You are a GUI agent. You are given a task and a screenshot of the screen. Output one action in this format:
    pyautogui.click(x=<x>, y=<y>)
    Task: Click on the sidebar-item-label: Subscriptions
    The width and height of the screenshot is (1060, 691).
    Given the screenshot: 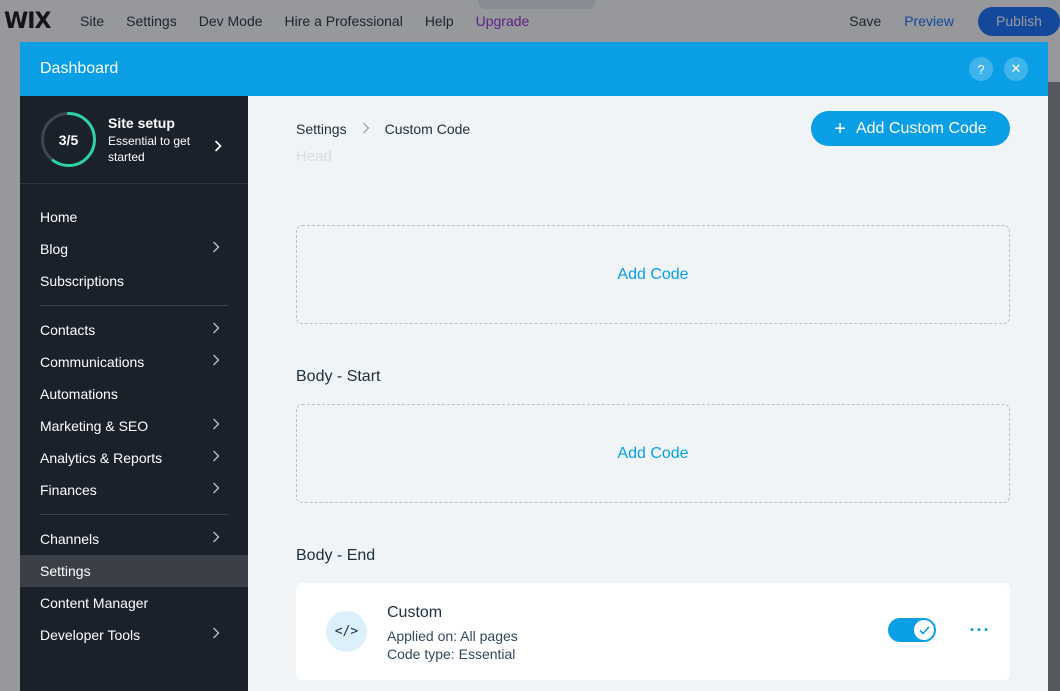 What is the action you would take?
    pyautogui.click(x=82, y=281)
    